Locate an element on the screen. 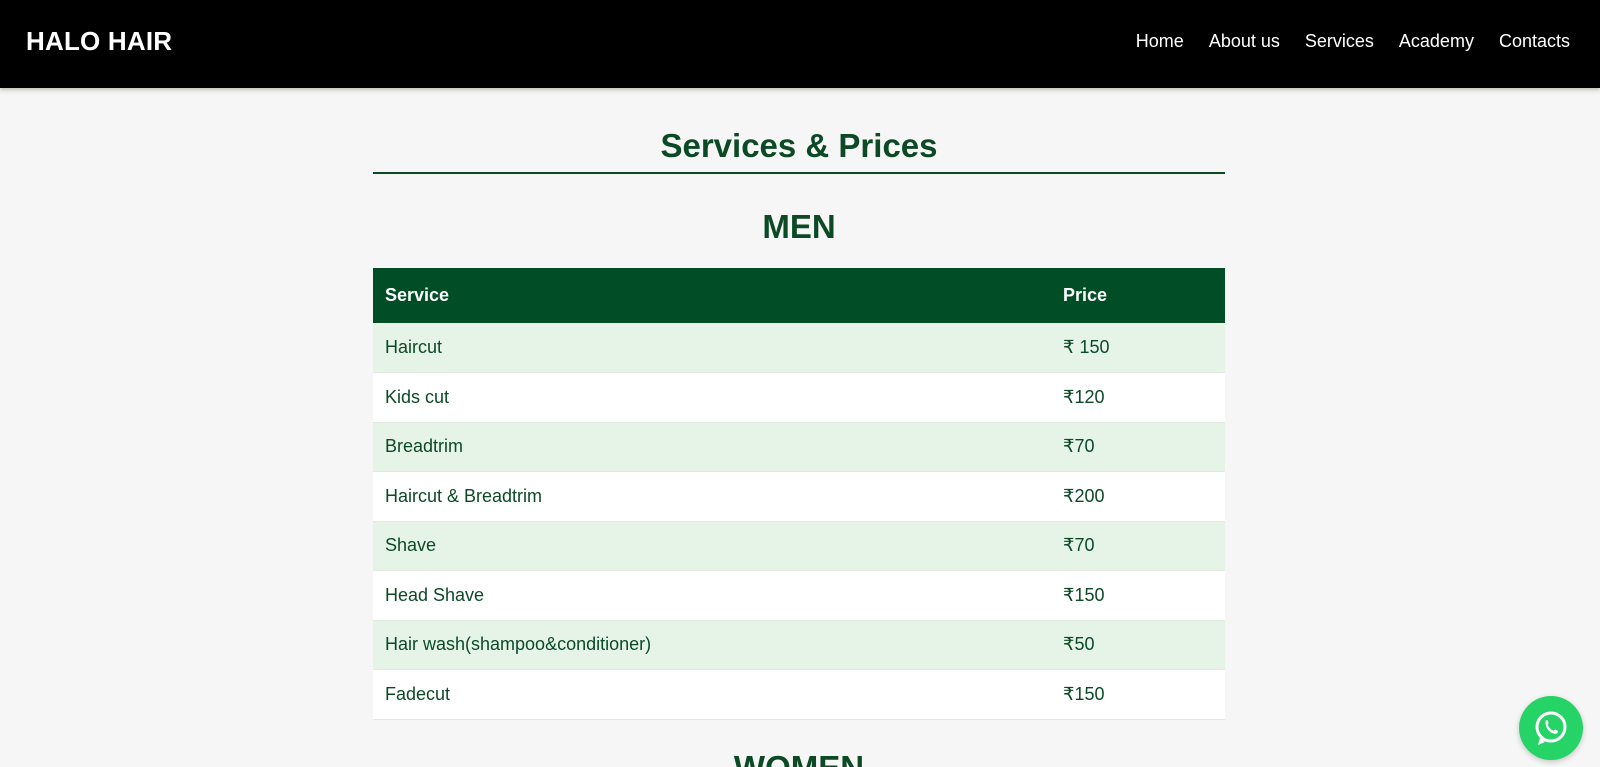 The width and height of the screenshot is (1600, 767). page-title: Services & Prices is located at coordinates (799, 145).